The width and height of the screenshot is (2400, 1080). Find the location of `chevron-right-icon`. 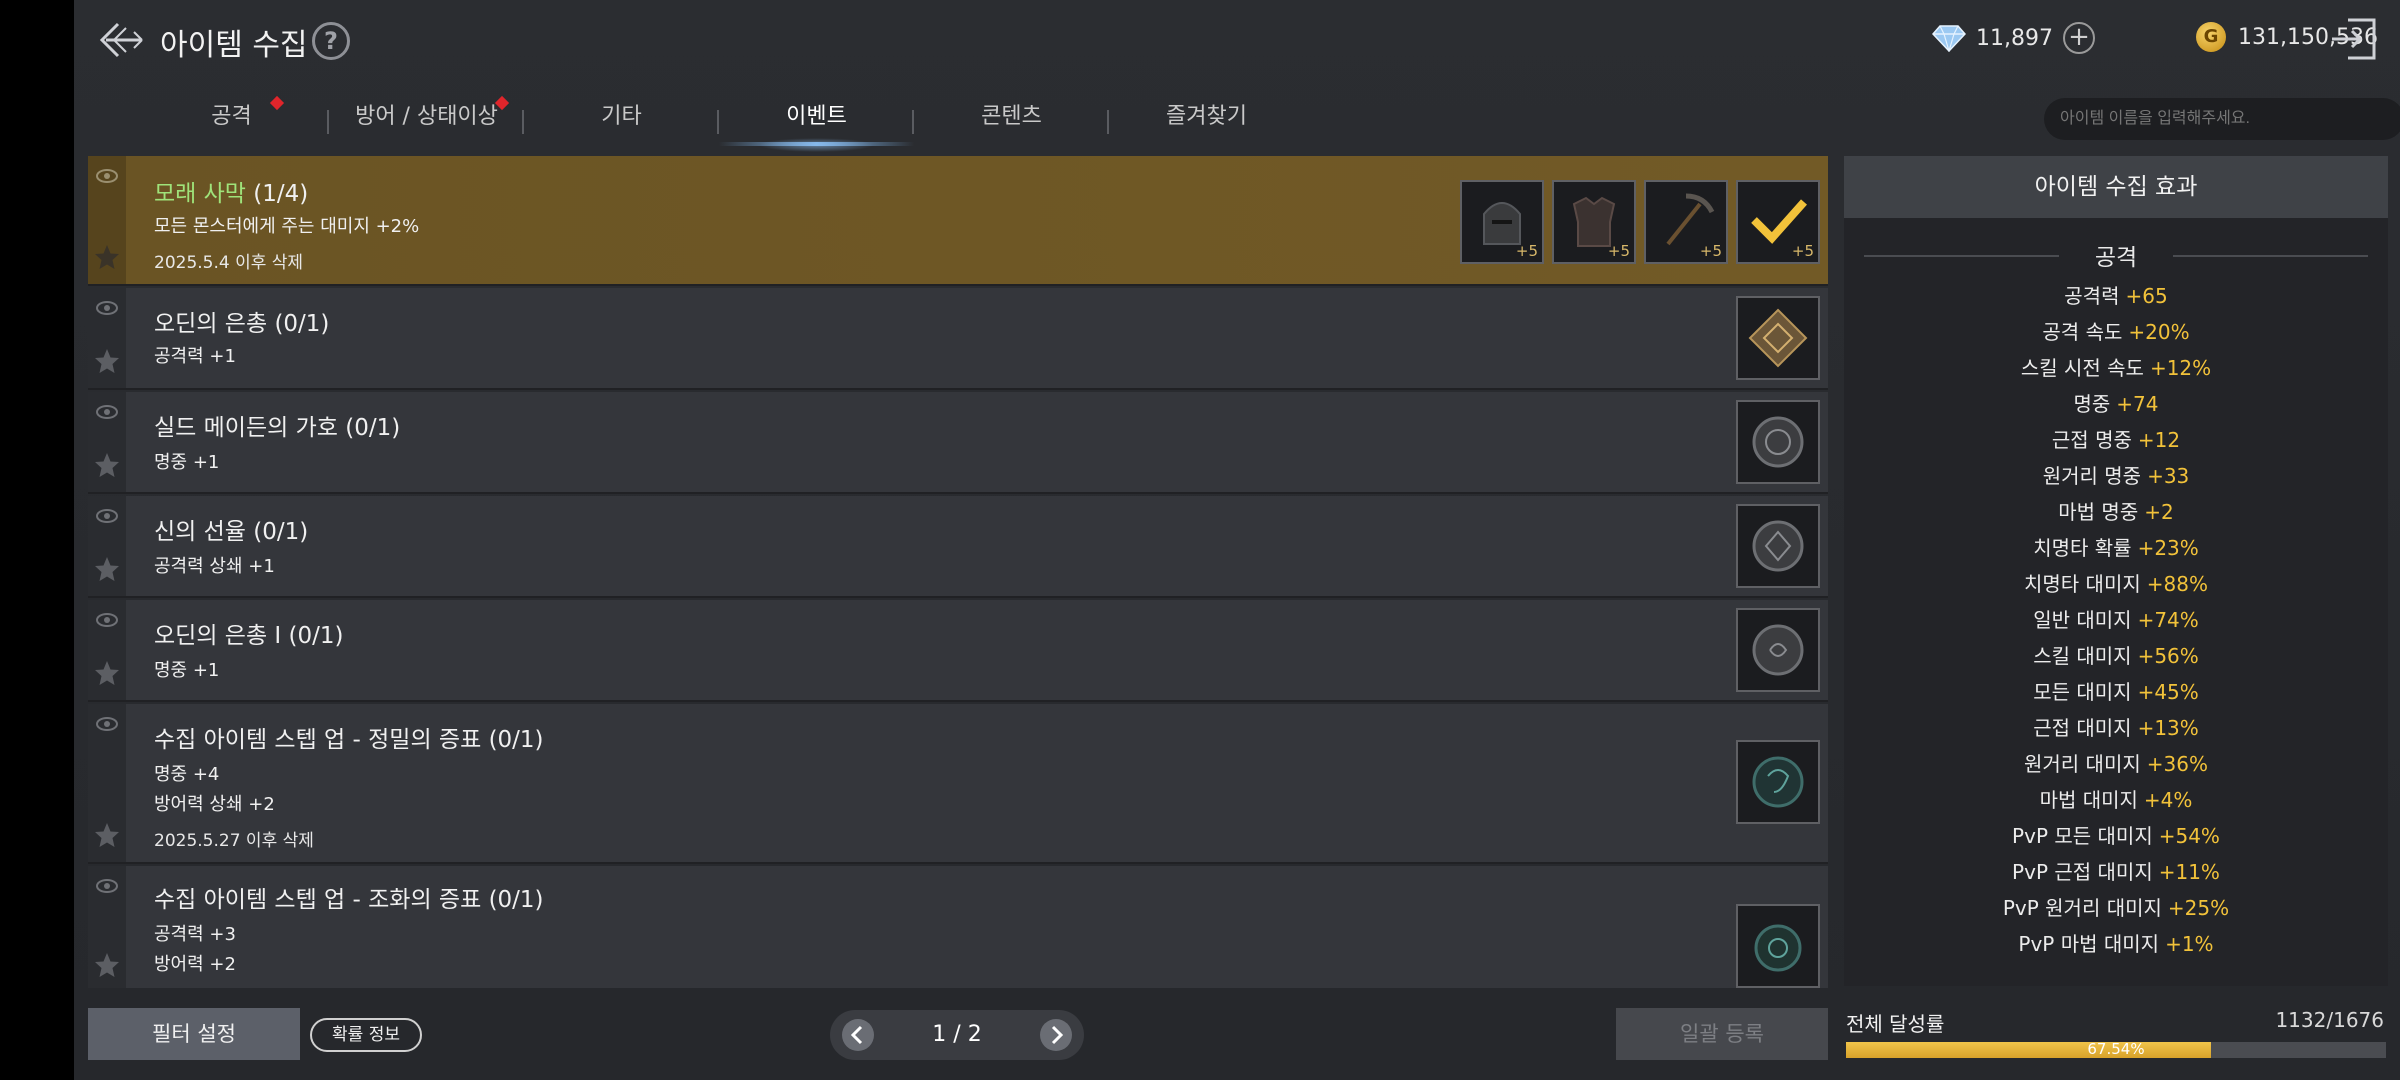

chevron-right-icon is located at coordinates (1057, 1035).